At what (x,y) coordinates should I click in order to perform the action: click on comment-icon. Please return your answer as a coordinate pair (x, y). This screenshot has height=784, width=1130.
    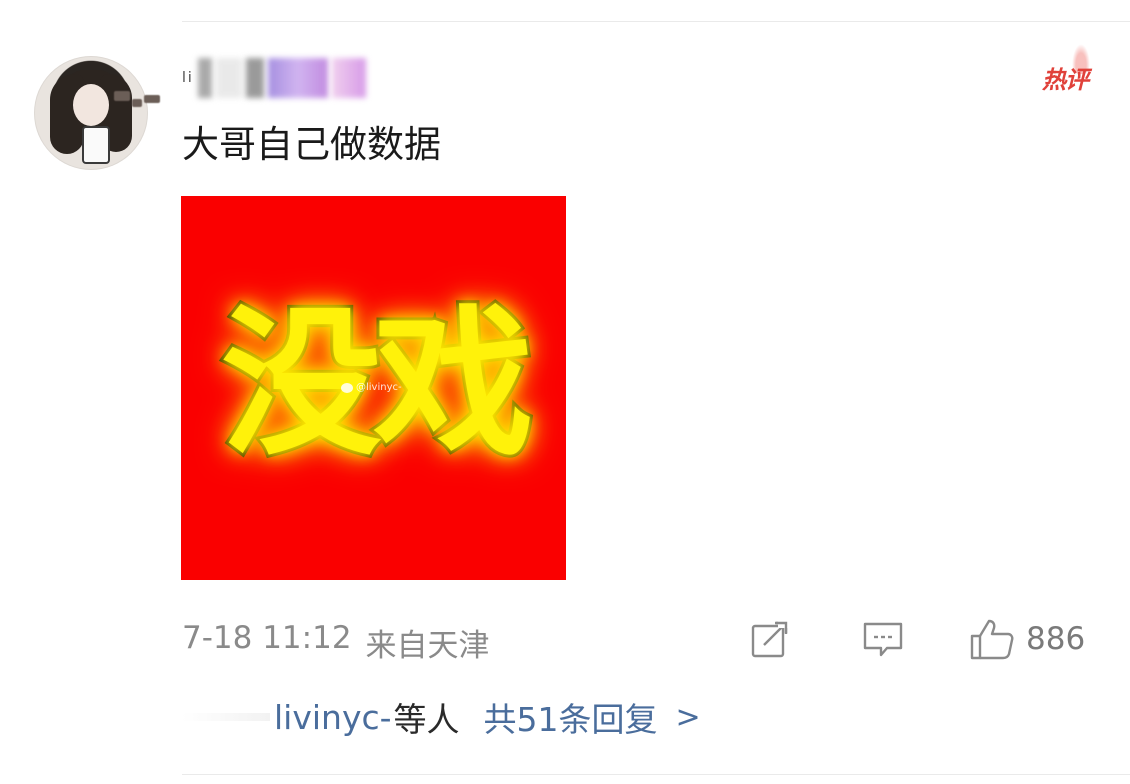
    Looking at the image, I should click on (883, 639).